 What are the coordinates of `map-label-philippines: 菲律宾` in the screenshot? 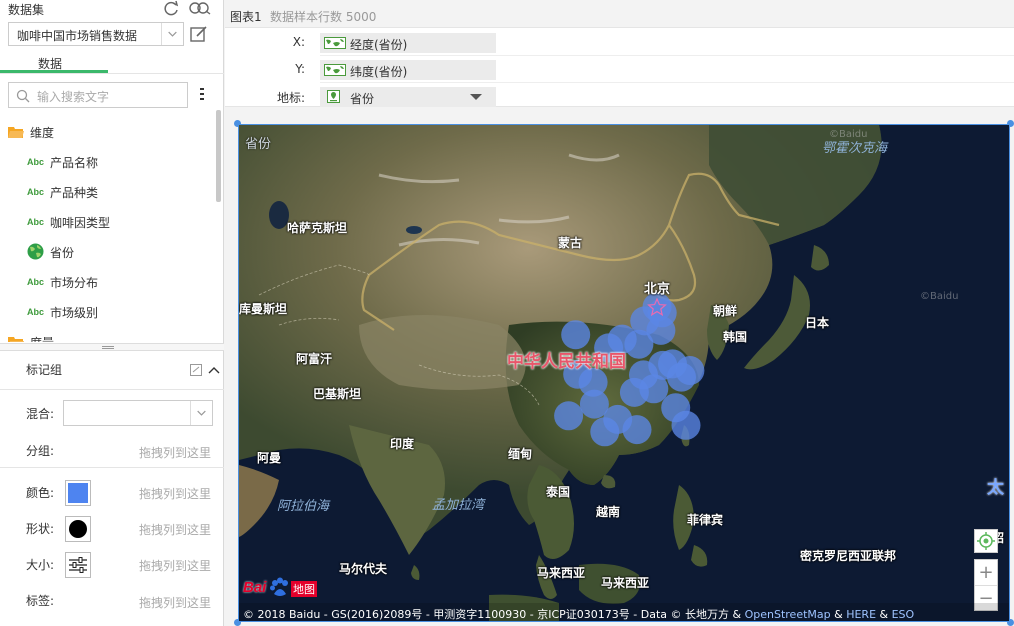 It's located at (705, 520).